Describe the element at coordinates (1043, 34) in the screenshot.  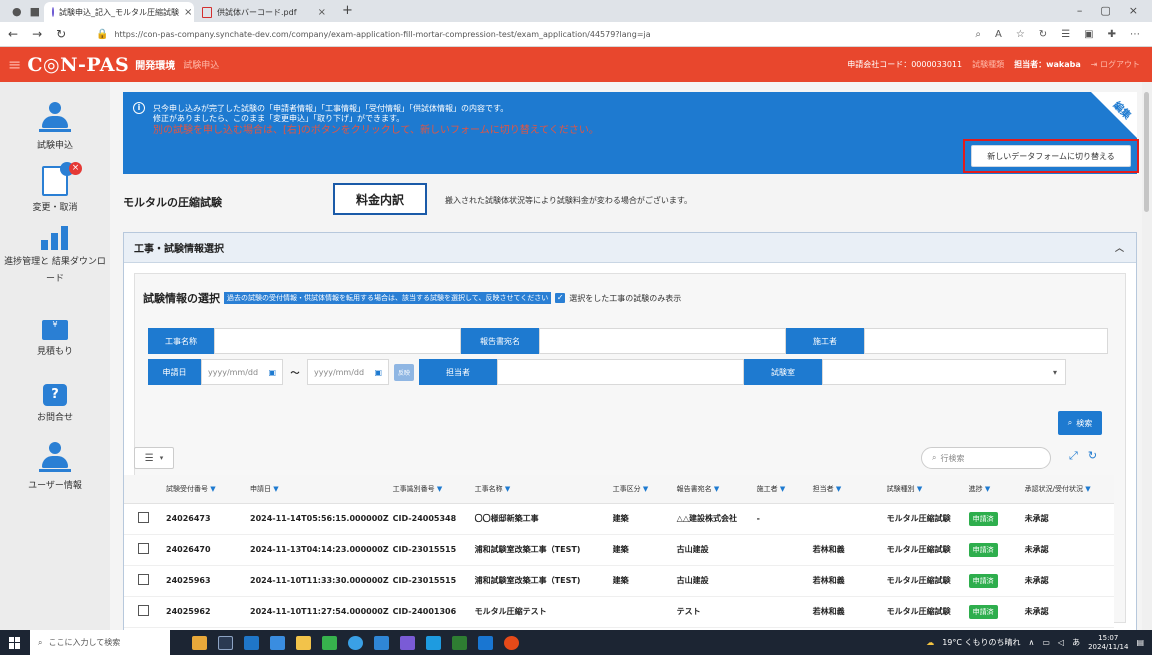
I see `refresh-page-icon: ↻` at that location.